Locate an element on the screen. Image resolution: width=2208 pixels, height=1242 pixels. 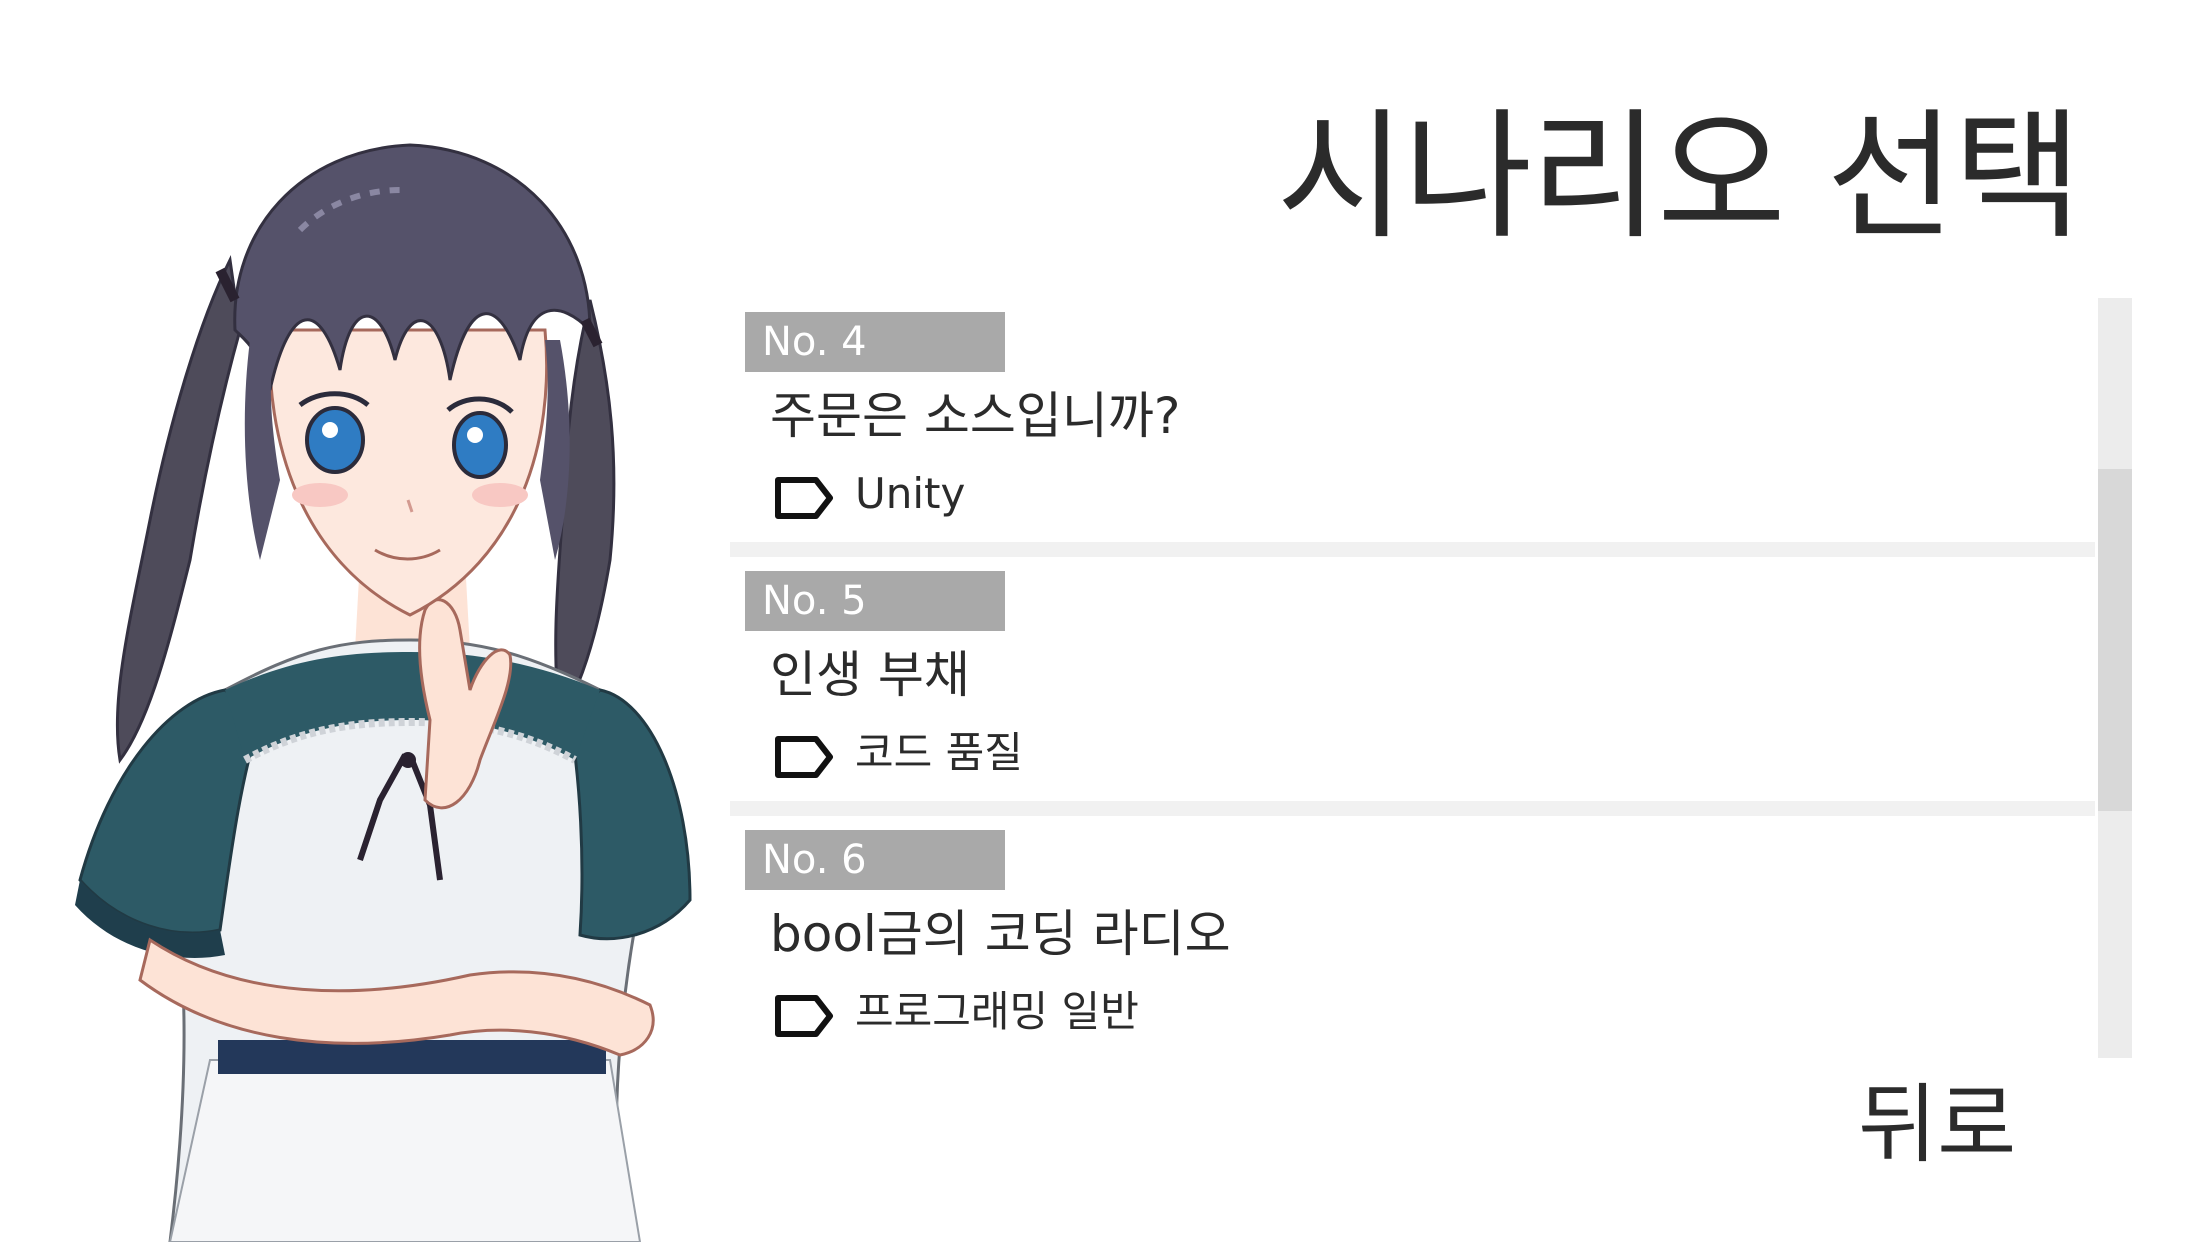
scenario-number-badge: No. 6 is located at coordinates (875, 860).